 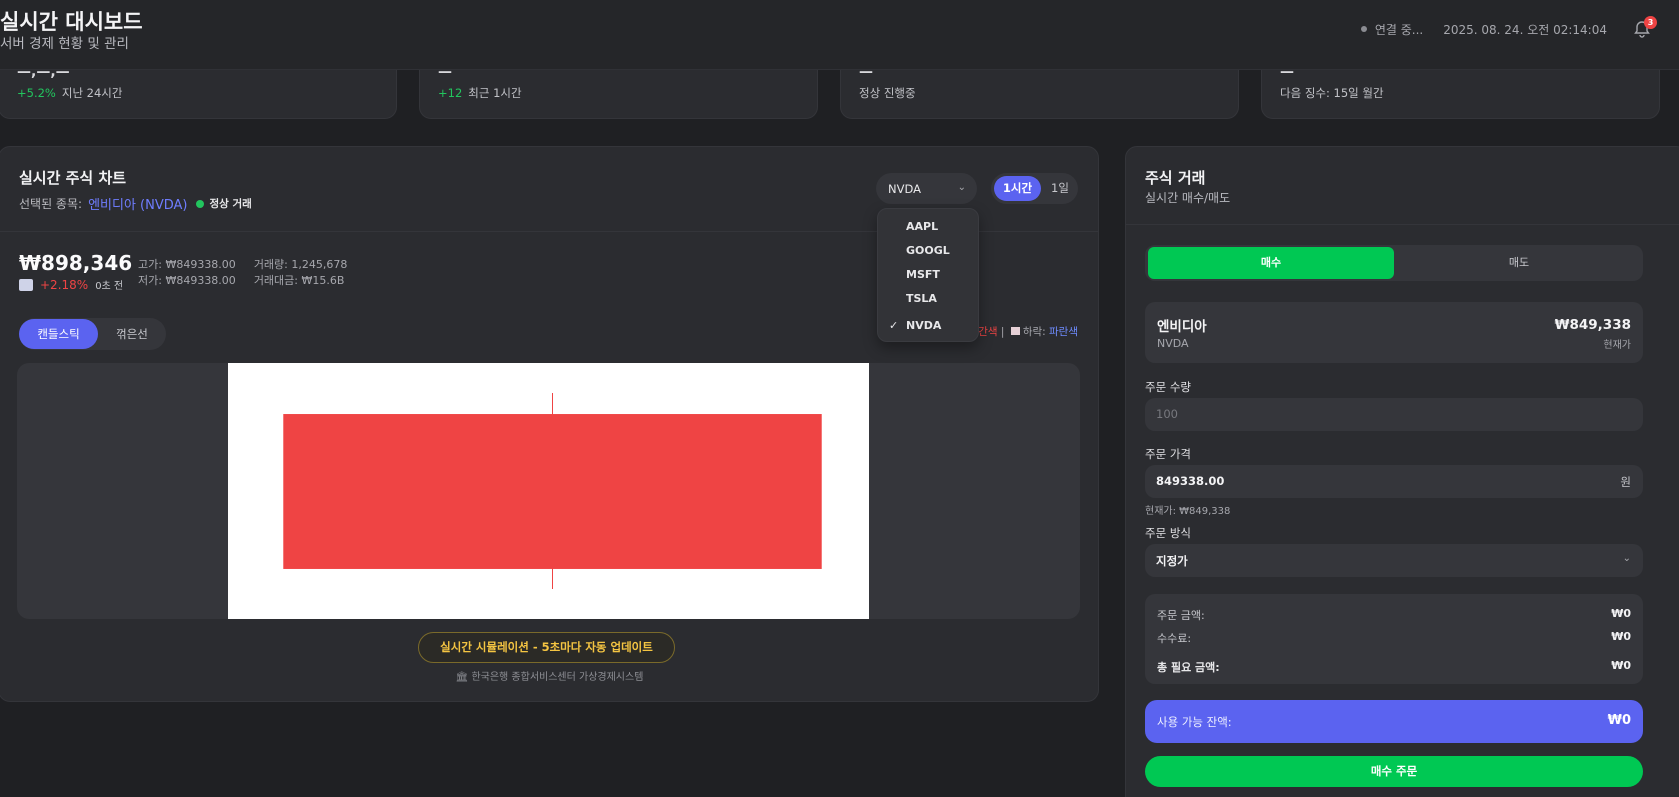 I want to click on candle-body, so click(x=552, y=491).